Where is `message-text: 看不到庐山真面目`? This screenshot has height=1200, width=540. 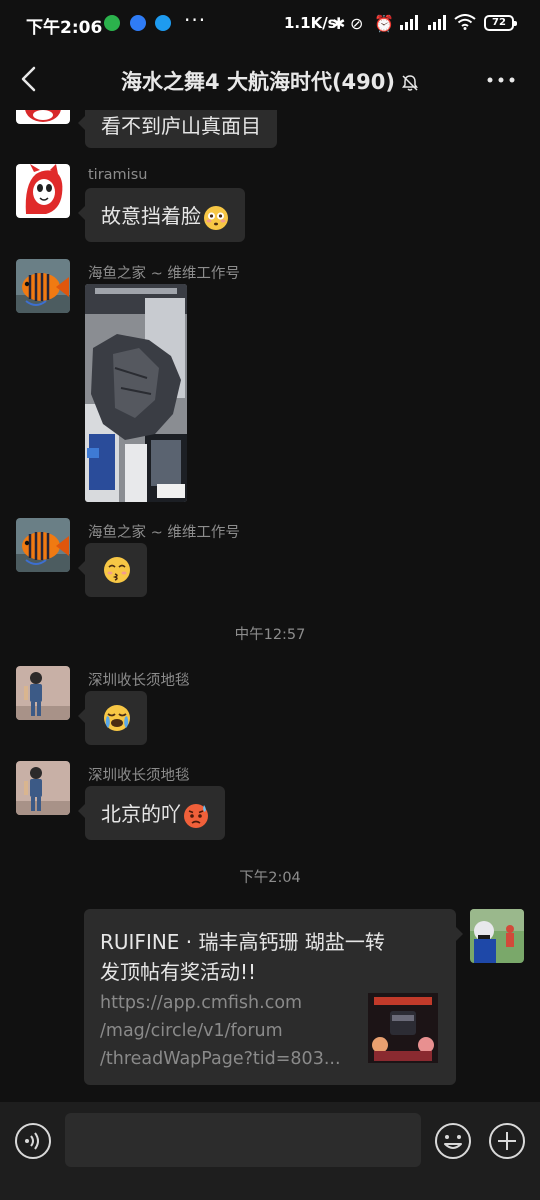
message-text: 看不到庐山真面目 is located at coordinates (181, 126).